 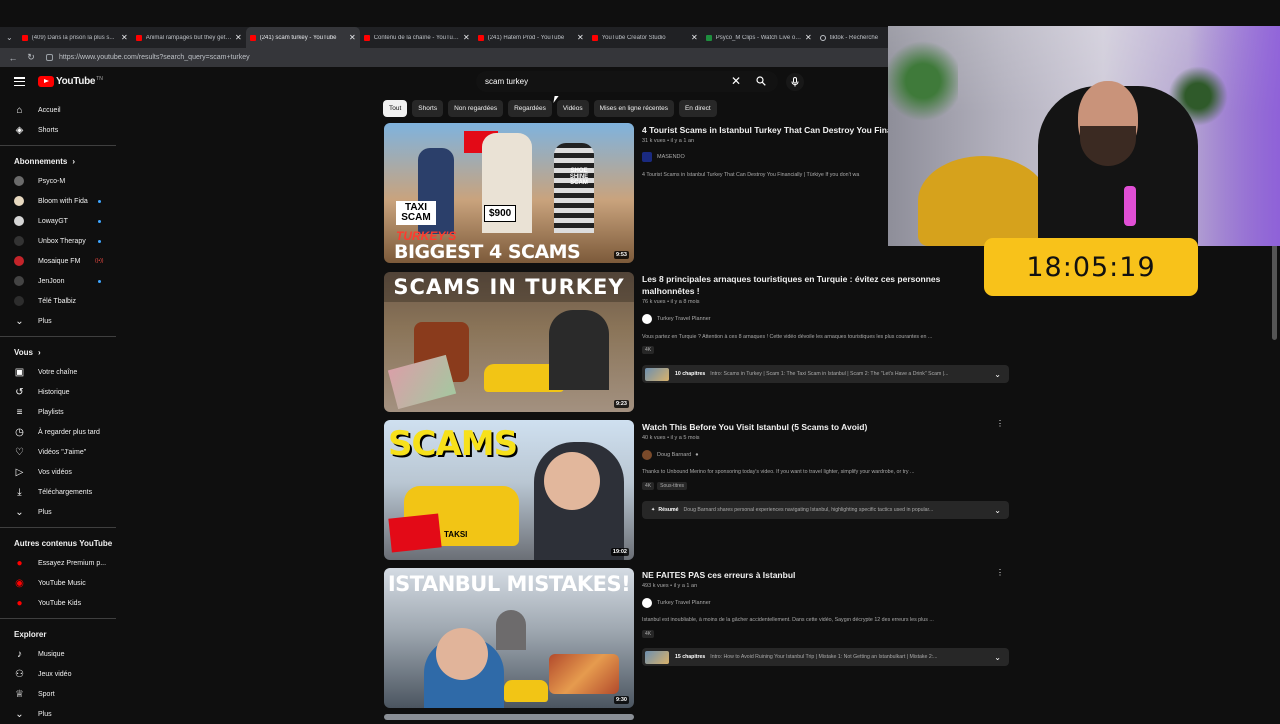 I want to click on video-thumbnail: ISTANBUL MISTAKES! 9:30, so click(x=509, y=638).